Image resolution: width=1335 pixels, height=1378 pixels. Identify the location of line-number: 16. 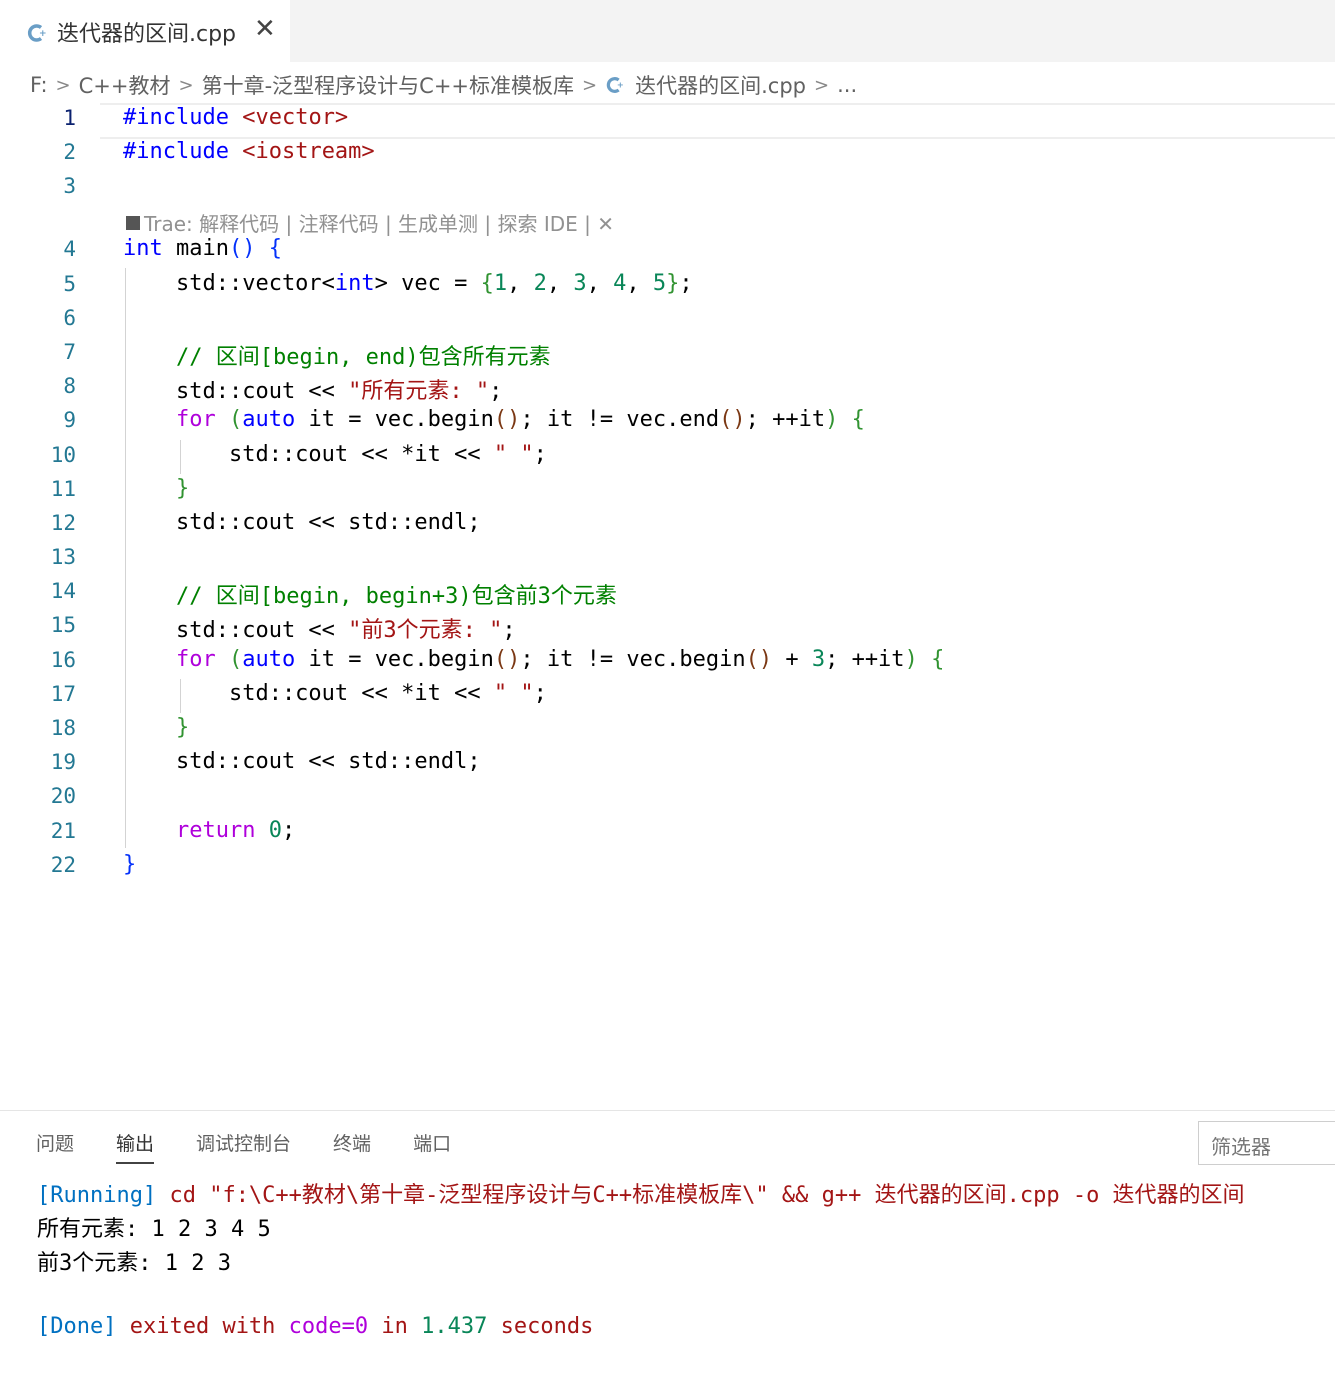
(63, 660).